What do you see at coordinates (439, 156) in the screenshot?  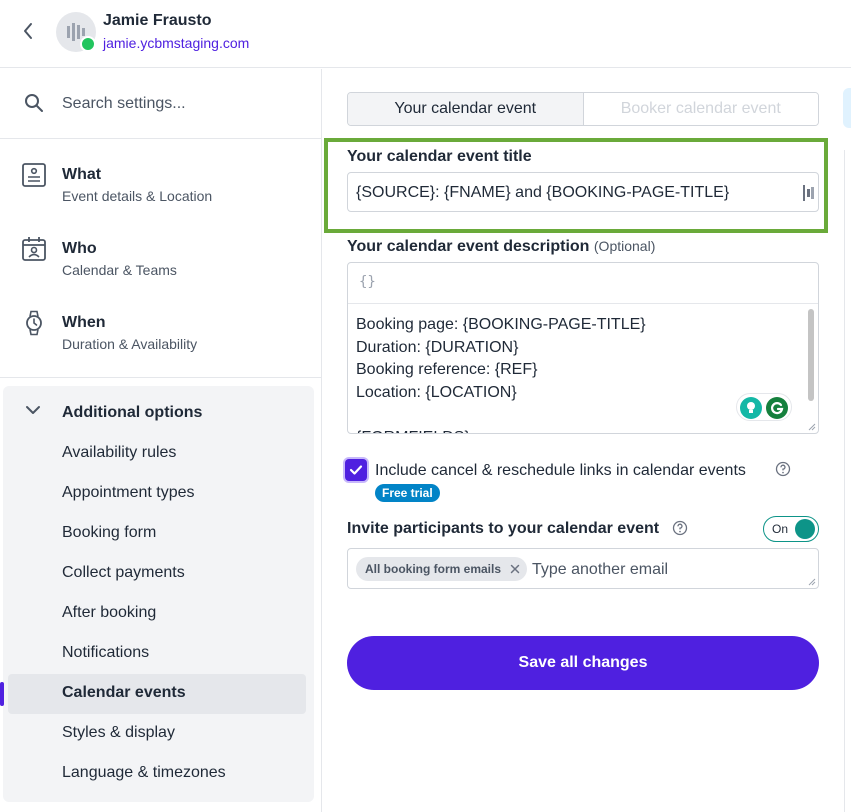 I see `event-title-label: Your calendar event title` at bounding box center [439, 156].